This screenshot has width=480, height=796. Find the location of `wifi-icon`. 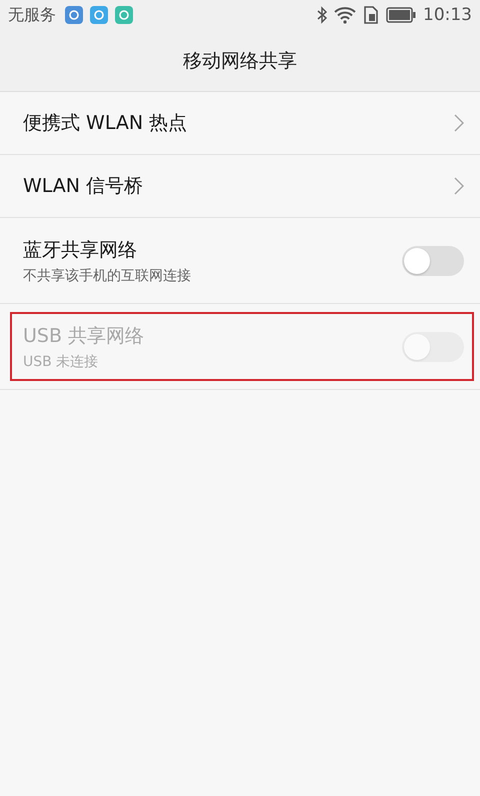

wifi-icon is located at coordinates (345, 15).